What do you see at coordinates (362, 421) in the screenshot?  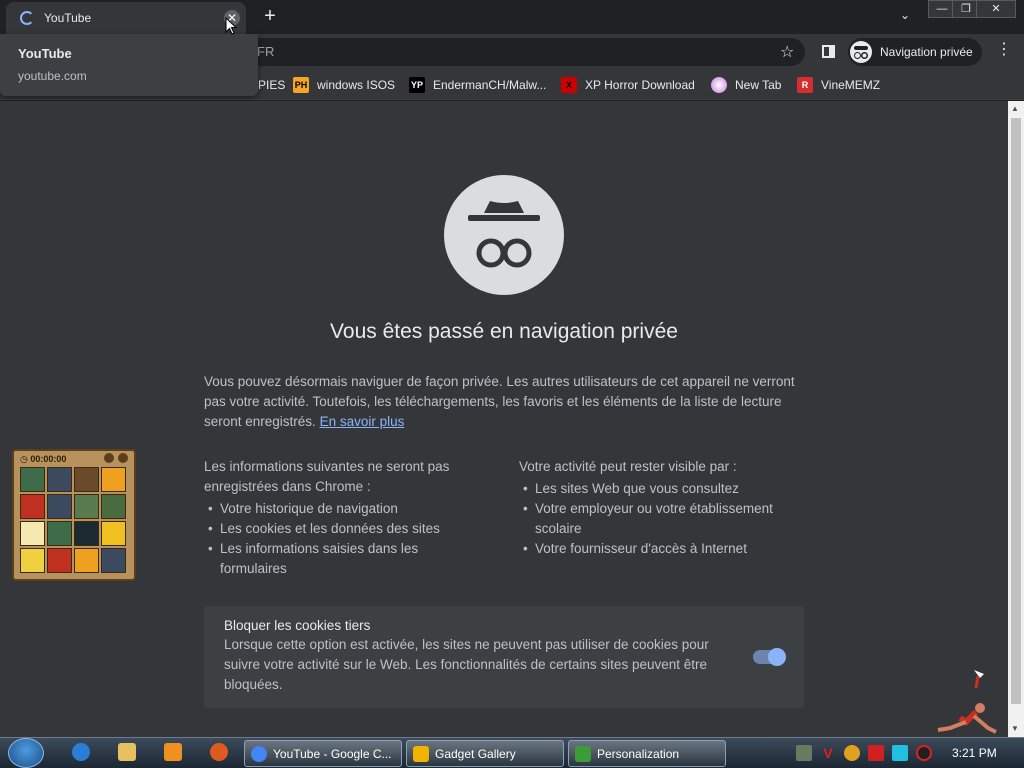 I see `learn-more-link: En savoir plus` at bounding box center [362, 421].